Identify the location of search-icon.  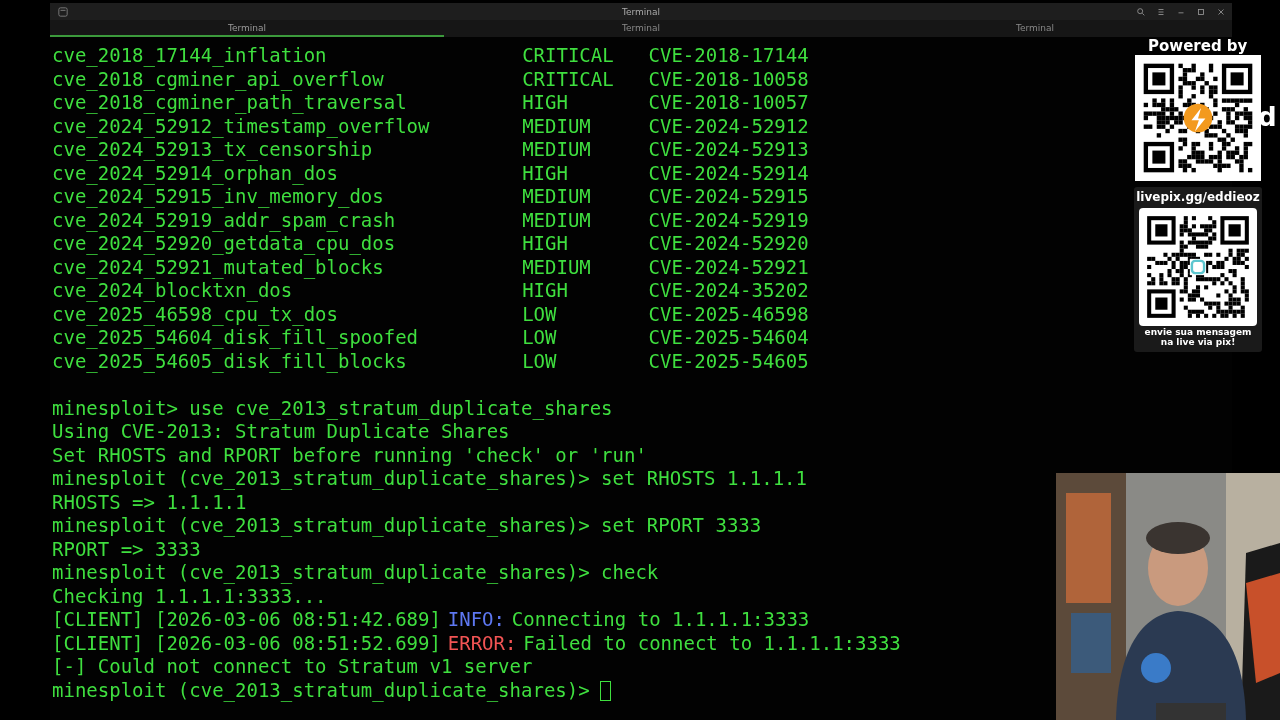
(1141, 12).